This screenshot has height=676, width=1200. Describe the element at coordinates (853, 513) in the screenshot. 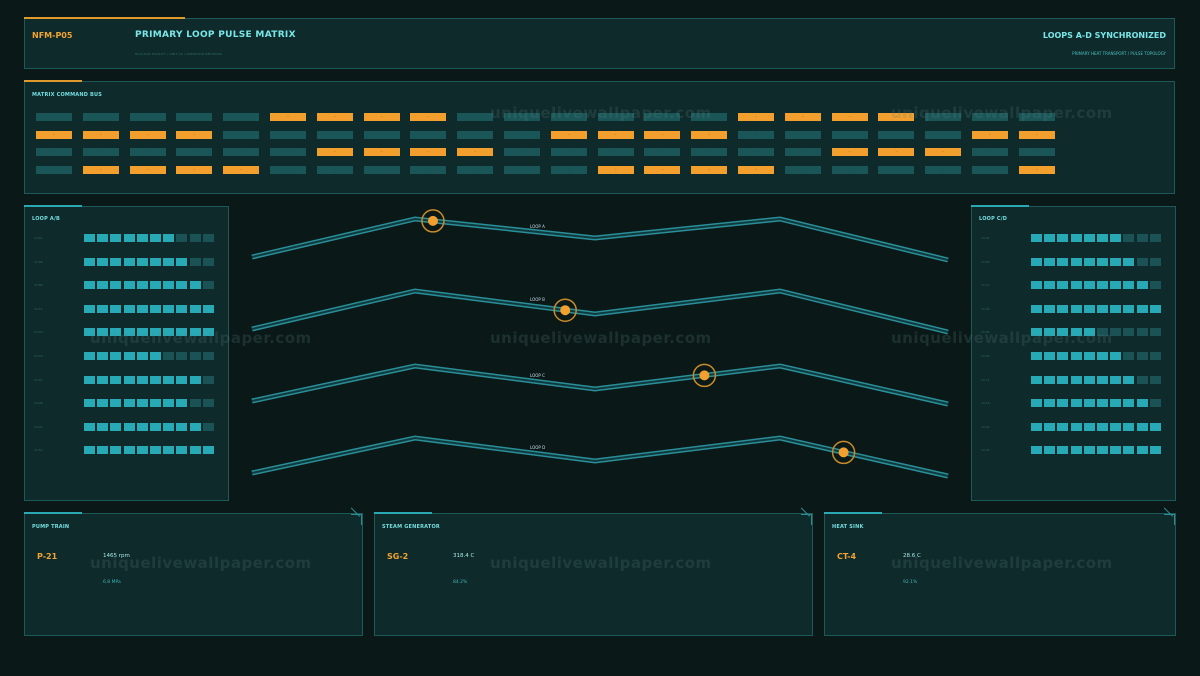

I see `heat-accent` at that location.